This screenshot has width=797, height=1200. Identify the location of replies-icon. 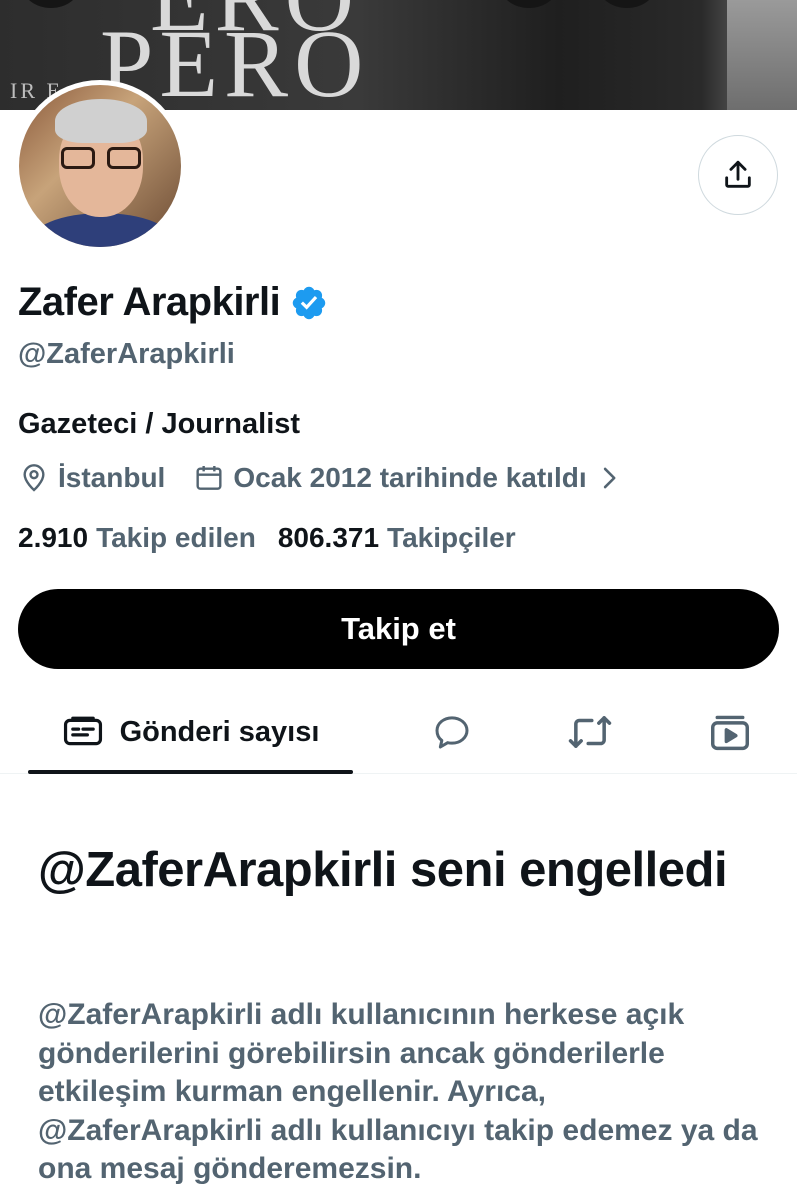
(452, 732).